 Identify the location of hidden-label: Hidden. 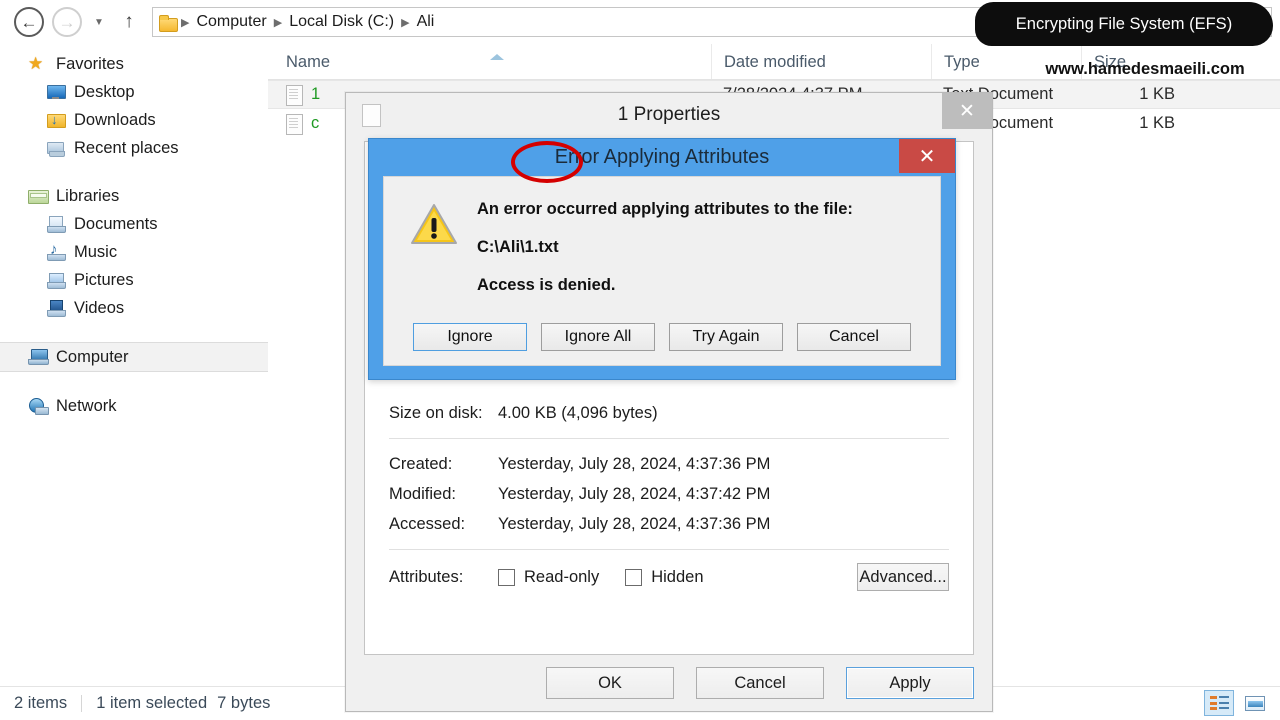
(677, 576).